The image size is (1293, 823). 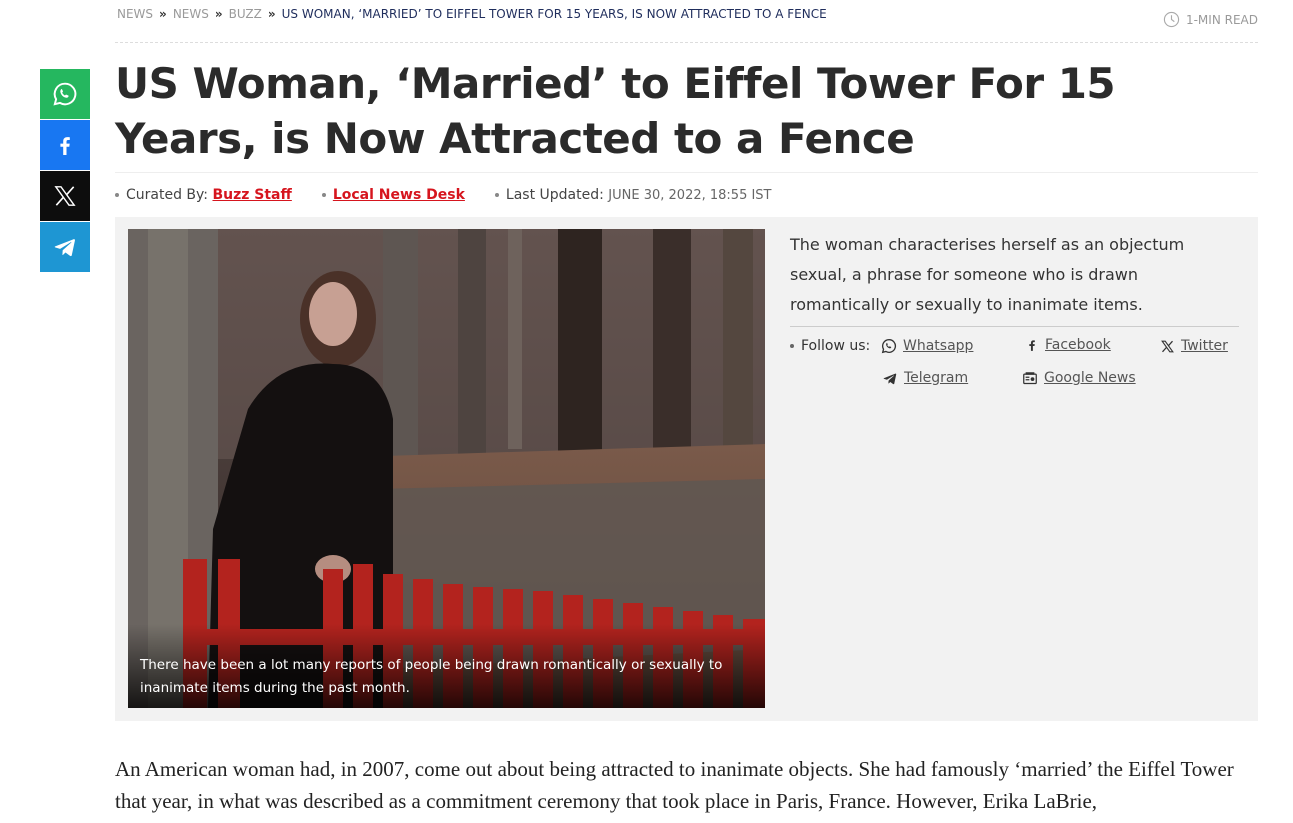 I want to click on follow-facebook-link: Facebook, so click(x=1068, y=345).